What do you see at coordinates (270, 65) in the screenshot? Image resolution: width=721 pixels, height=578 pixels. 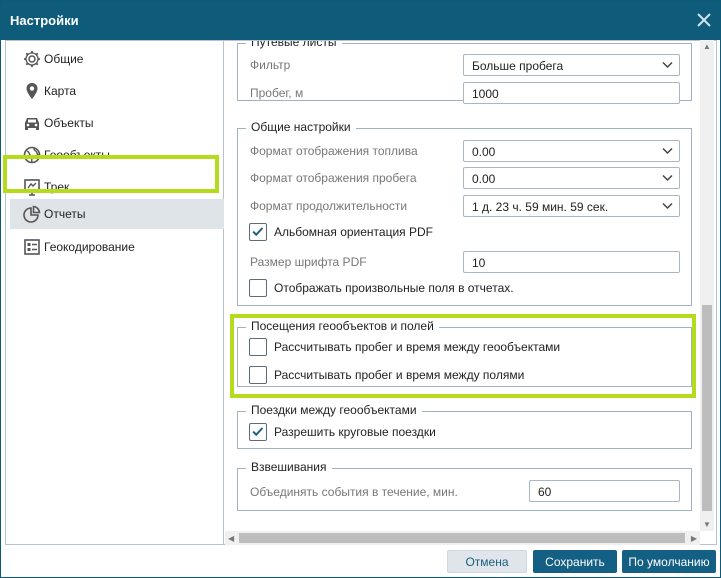 I see `filter-label: Фильтр` at bounding box center [270, 65].